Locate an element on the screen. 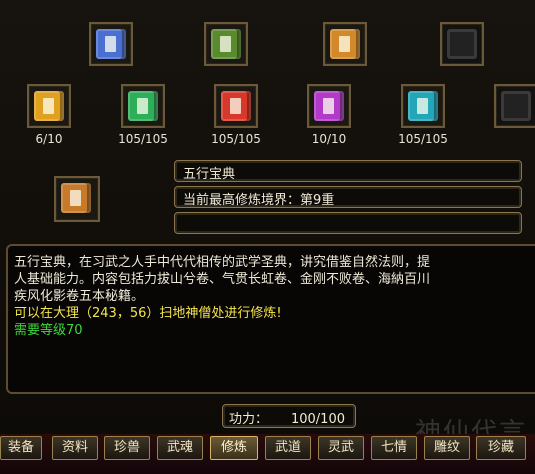 The height and width of the screenshot is (474, 535). training-location: 可以在大理（243，56）扫地神僧处进行修炼! is located at coordinates (148, 313).